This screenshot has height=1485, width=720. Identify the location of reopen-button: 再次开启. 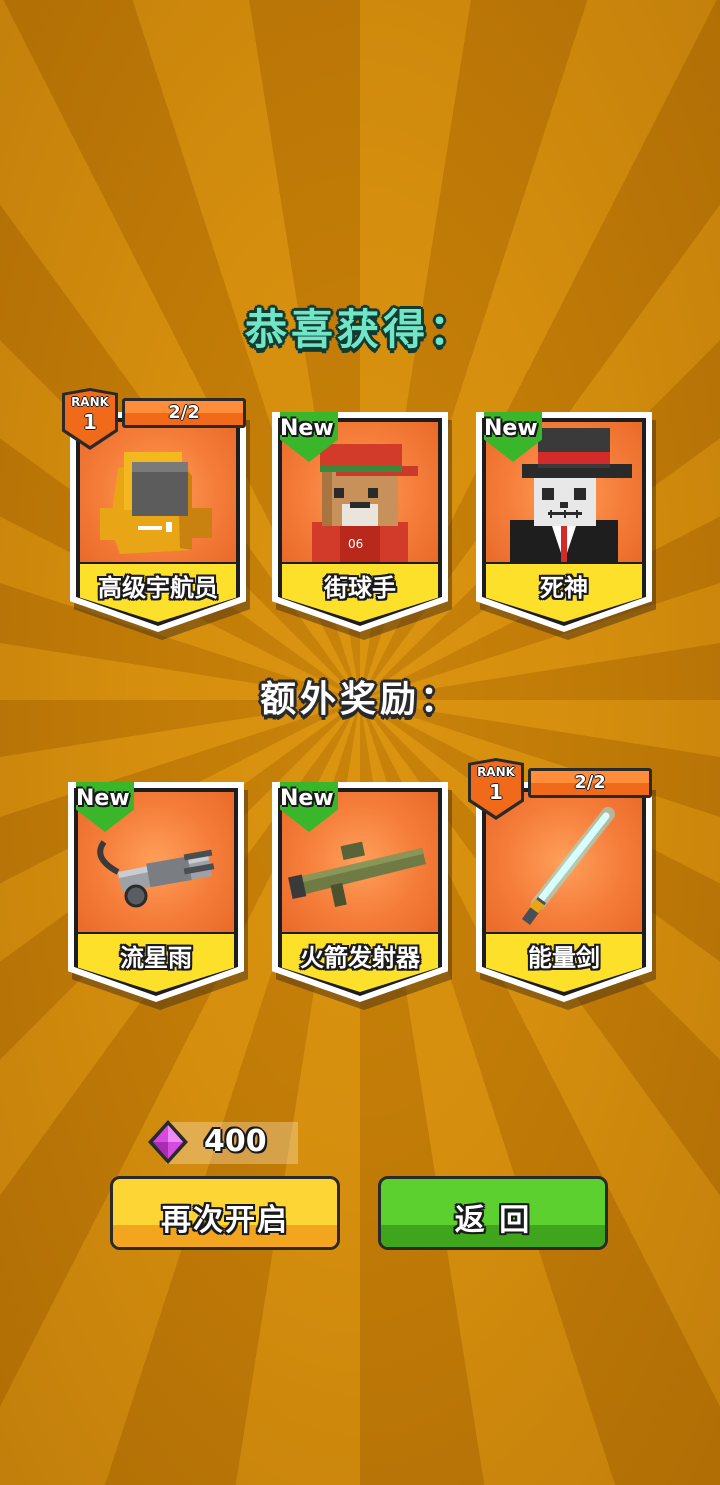
(225, 1213).